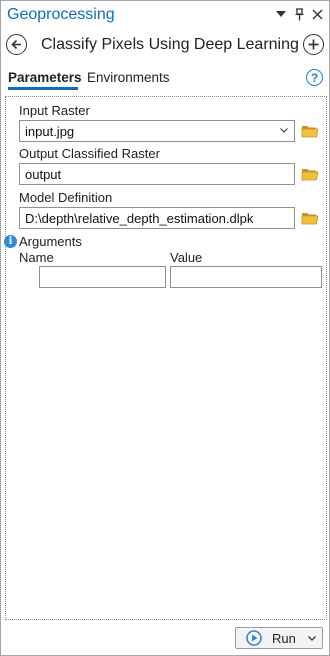 Image resolution: width=330 pixels, height=656 pixels. I want to click on argument-value-input, so click(246, 277).